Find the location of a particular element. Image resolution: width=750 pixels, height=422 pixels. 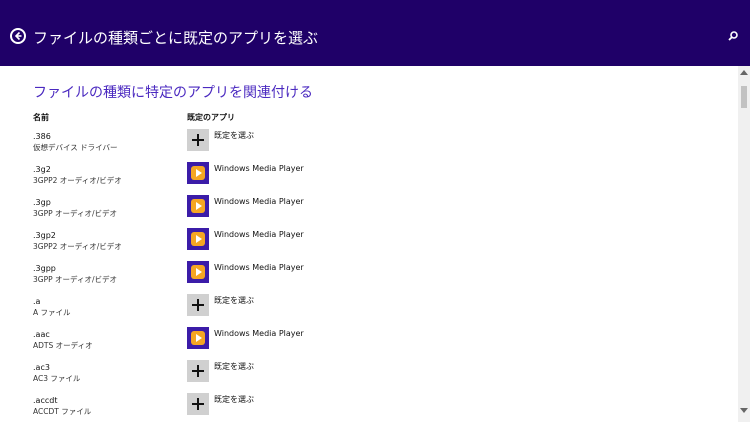

file-type-row: .a A ファイル 既定を選ぶ is located at coordinates (369, 311).